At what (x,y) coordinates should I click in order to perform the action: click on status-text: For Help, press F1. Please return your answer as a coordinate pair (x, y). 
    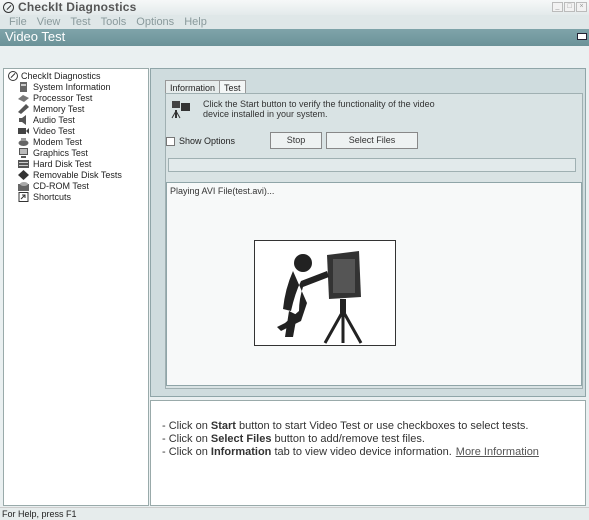
    Looking at the image, I should click on (39, 514).